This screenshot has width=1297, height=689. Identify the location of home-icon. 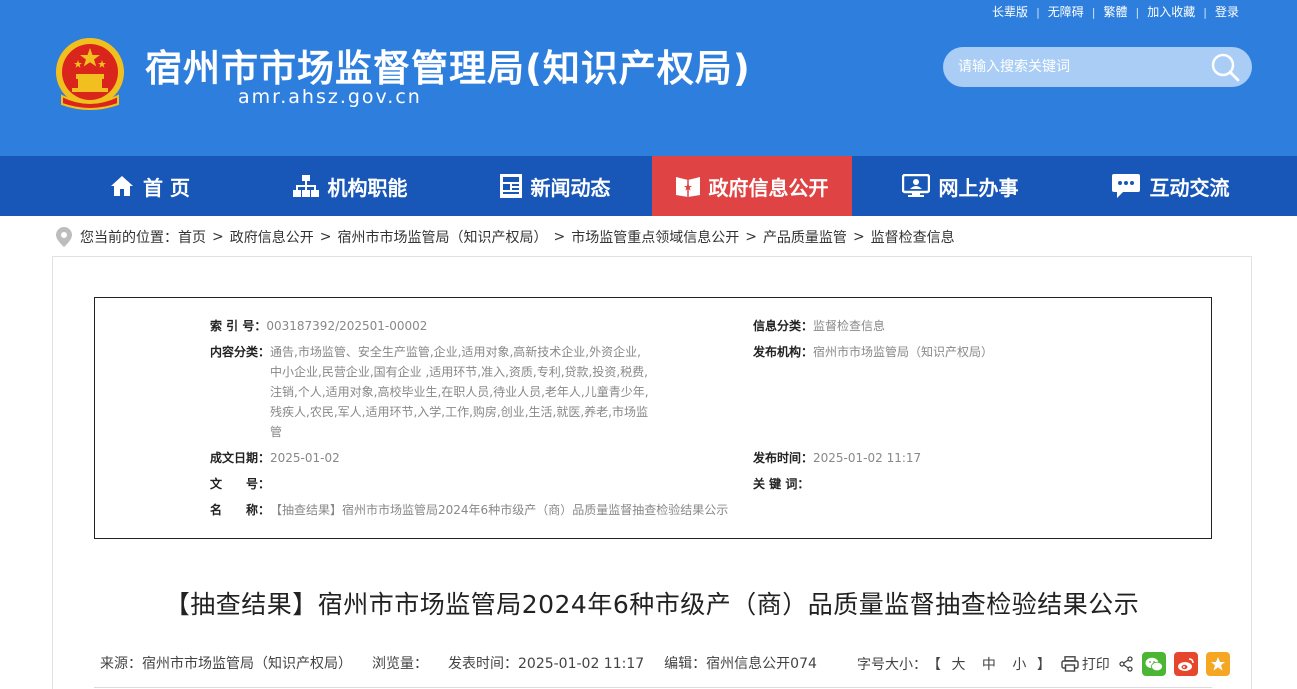
(122, 186).